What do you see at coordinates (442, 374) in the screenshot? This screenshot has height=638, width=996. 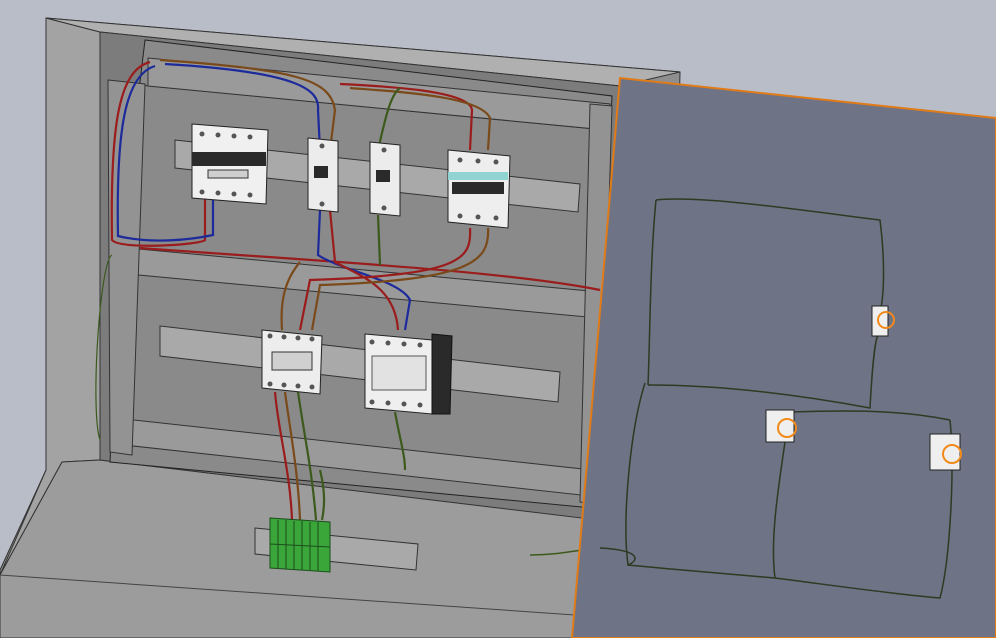 I see `relay-dark-housing` at bounding box center [442, 374].